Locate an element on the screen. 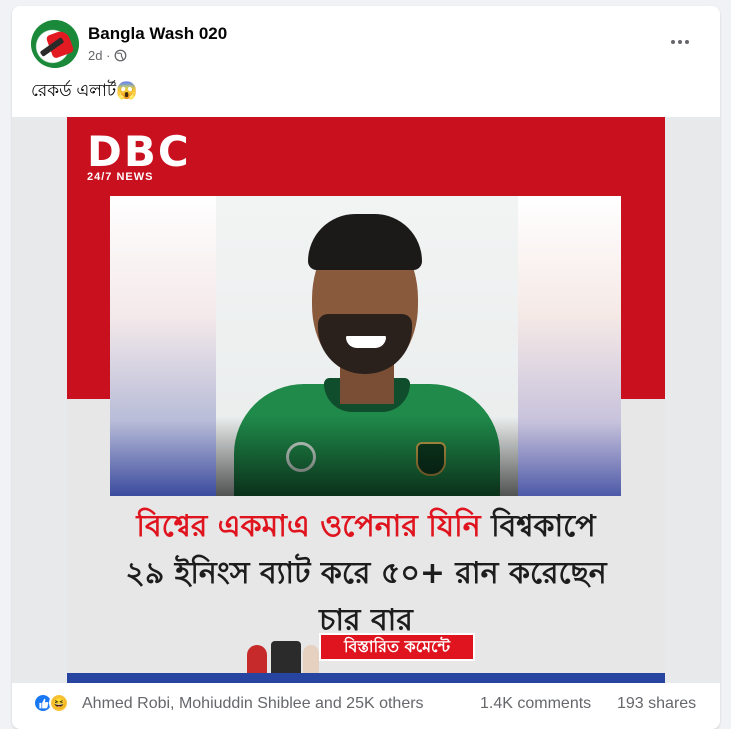 Image resolution: width=731 pixels, height=729 pixels. post-meta: 2d · is located at coordinates (107, 55).